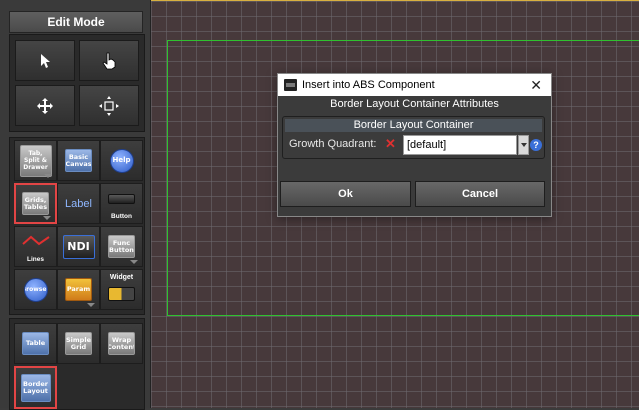  I want to click on dialog-subtitle: Border Layout Container Attributes, so click(414, 104).